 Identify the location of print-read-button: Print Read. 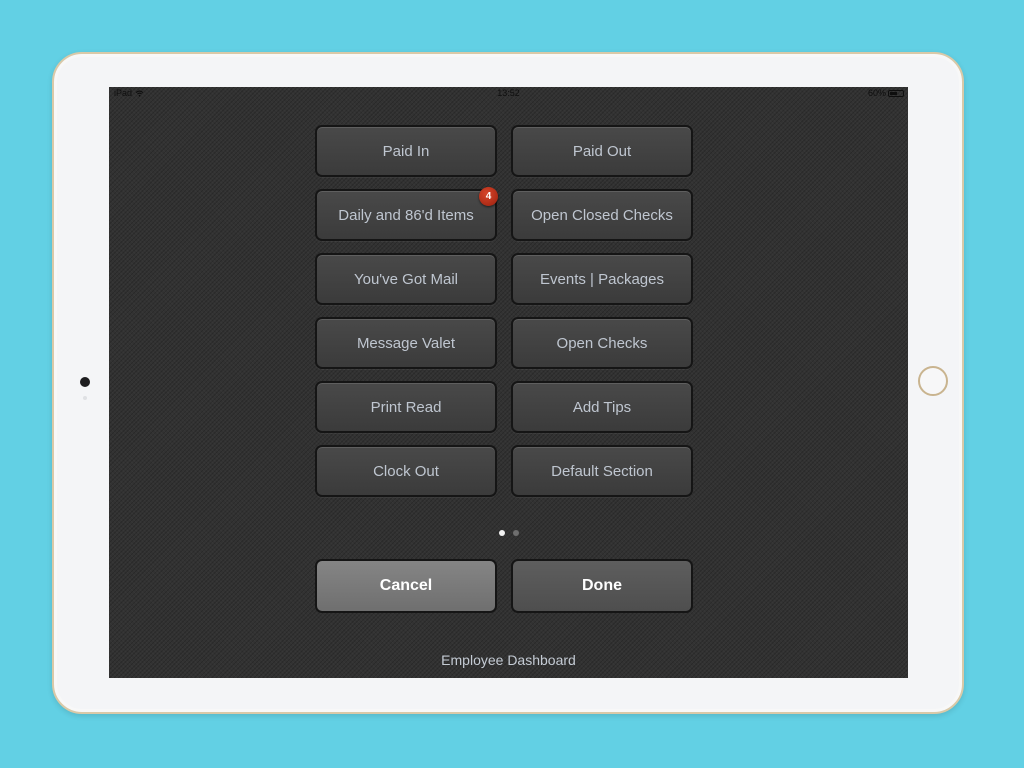
(406, 407).